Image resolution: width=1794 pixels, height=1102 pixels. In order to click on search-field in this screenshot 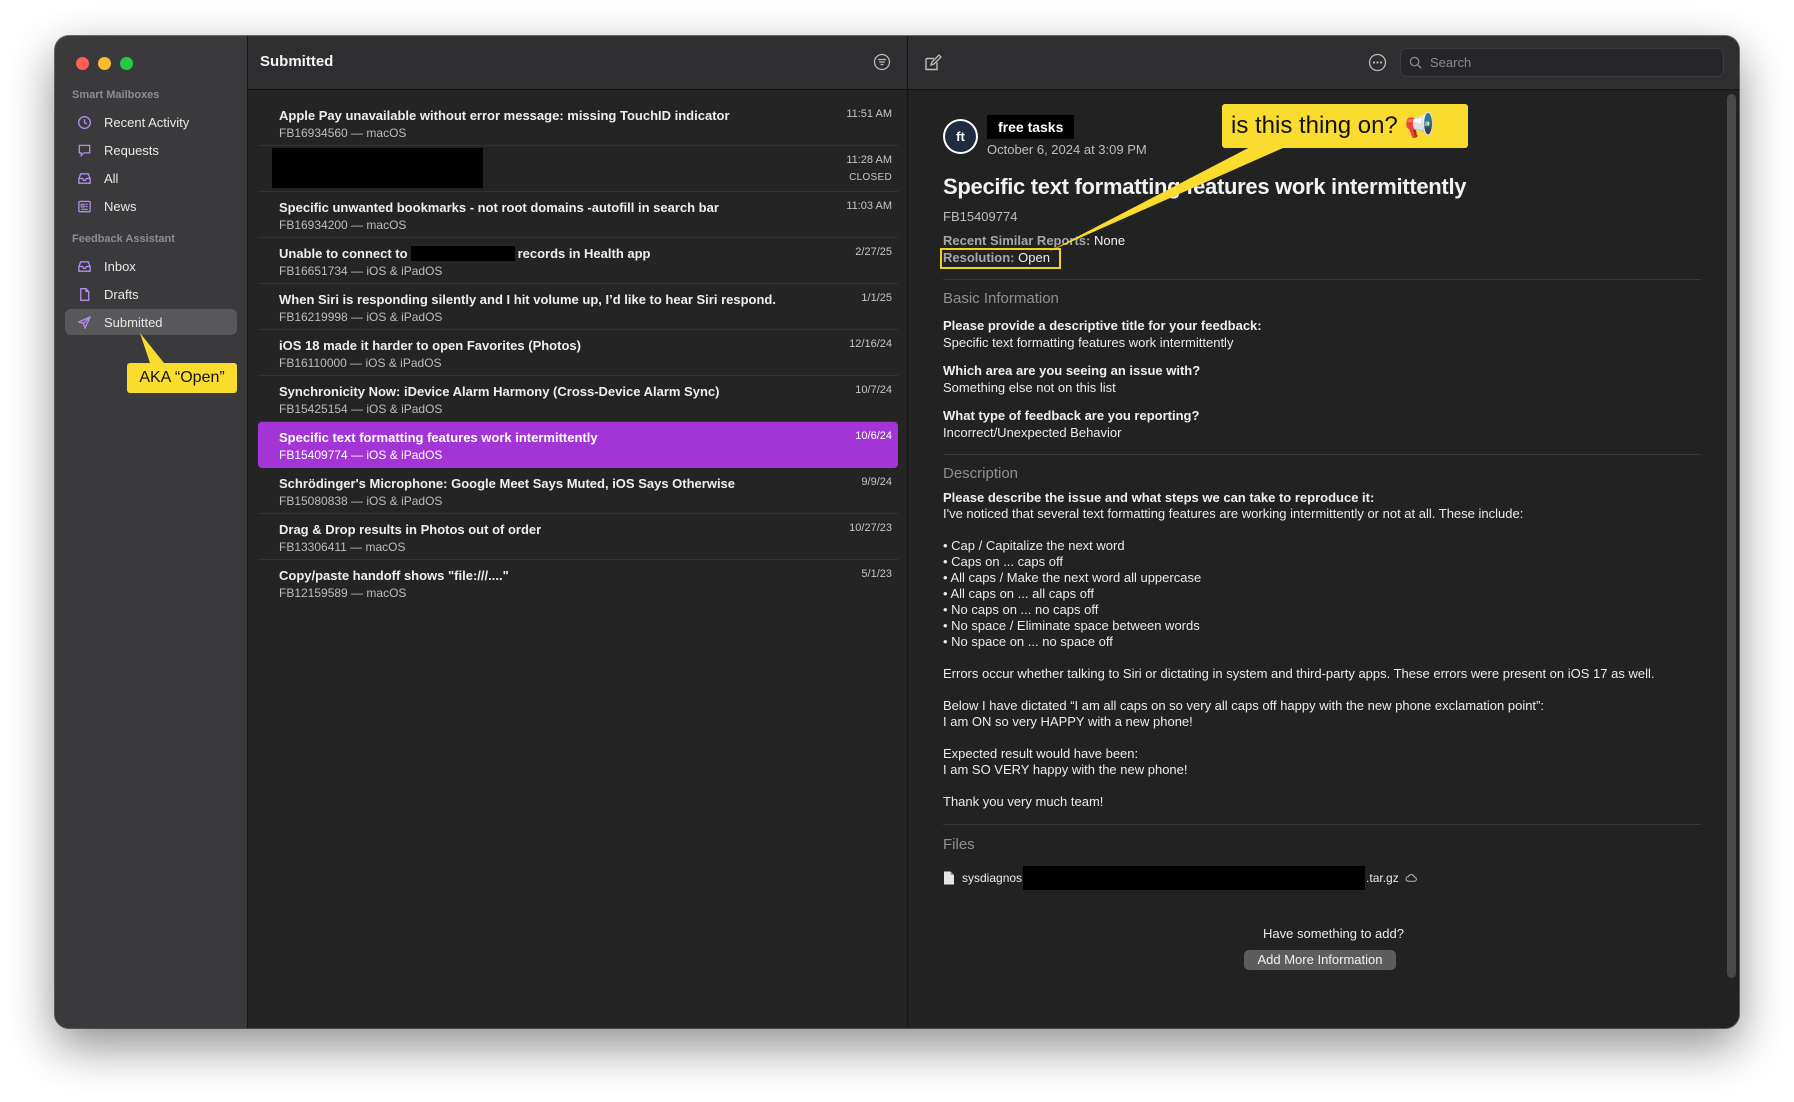, I will do `click(1562, 62)`.